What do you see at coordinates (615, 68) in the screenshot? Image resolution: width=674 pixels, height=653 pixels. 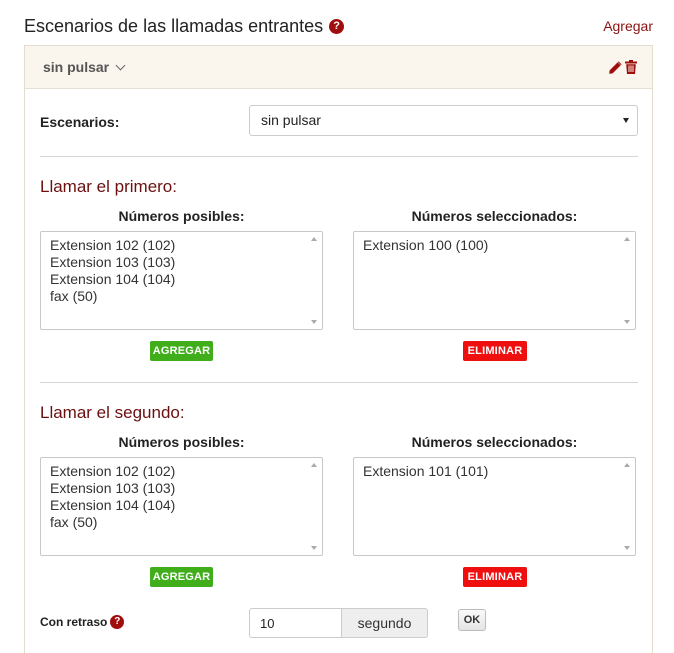 I see `pencil-icon` at bounding box center [615, 68].